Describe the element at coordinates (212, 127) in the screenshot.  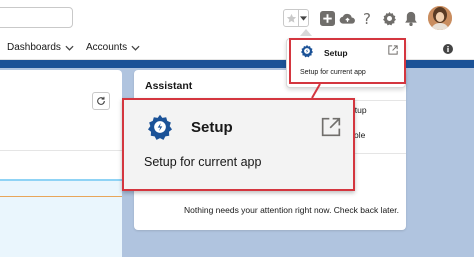
I see `setup-callout-label: Setup` at that location.